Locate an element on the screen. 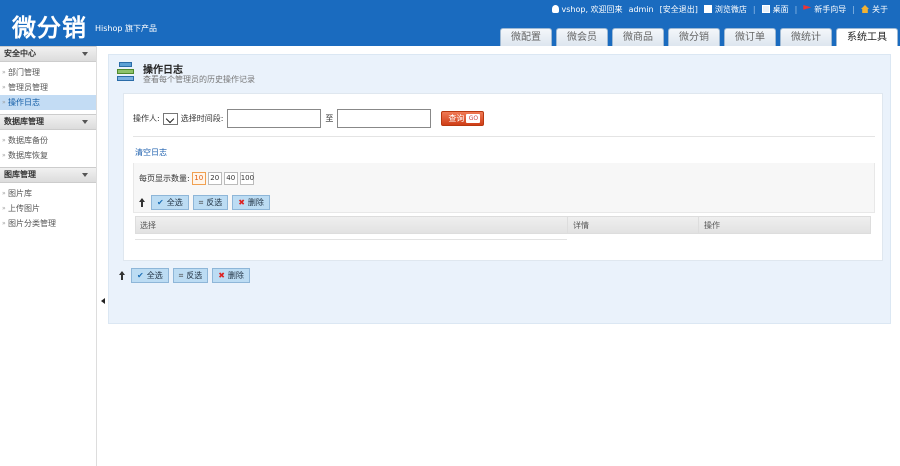 Image resolution: width=900 pixels, height=466 pixels. username-link: admin is located at coordinates (641, 9).